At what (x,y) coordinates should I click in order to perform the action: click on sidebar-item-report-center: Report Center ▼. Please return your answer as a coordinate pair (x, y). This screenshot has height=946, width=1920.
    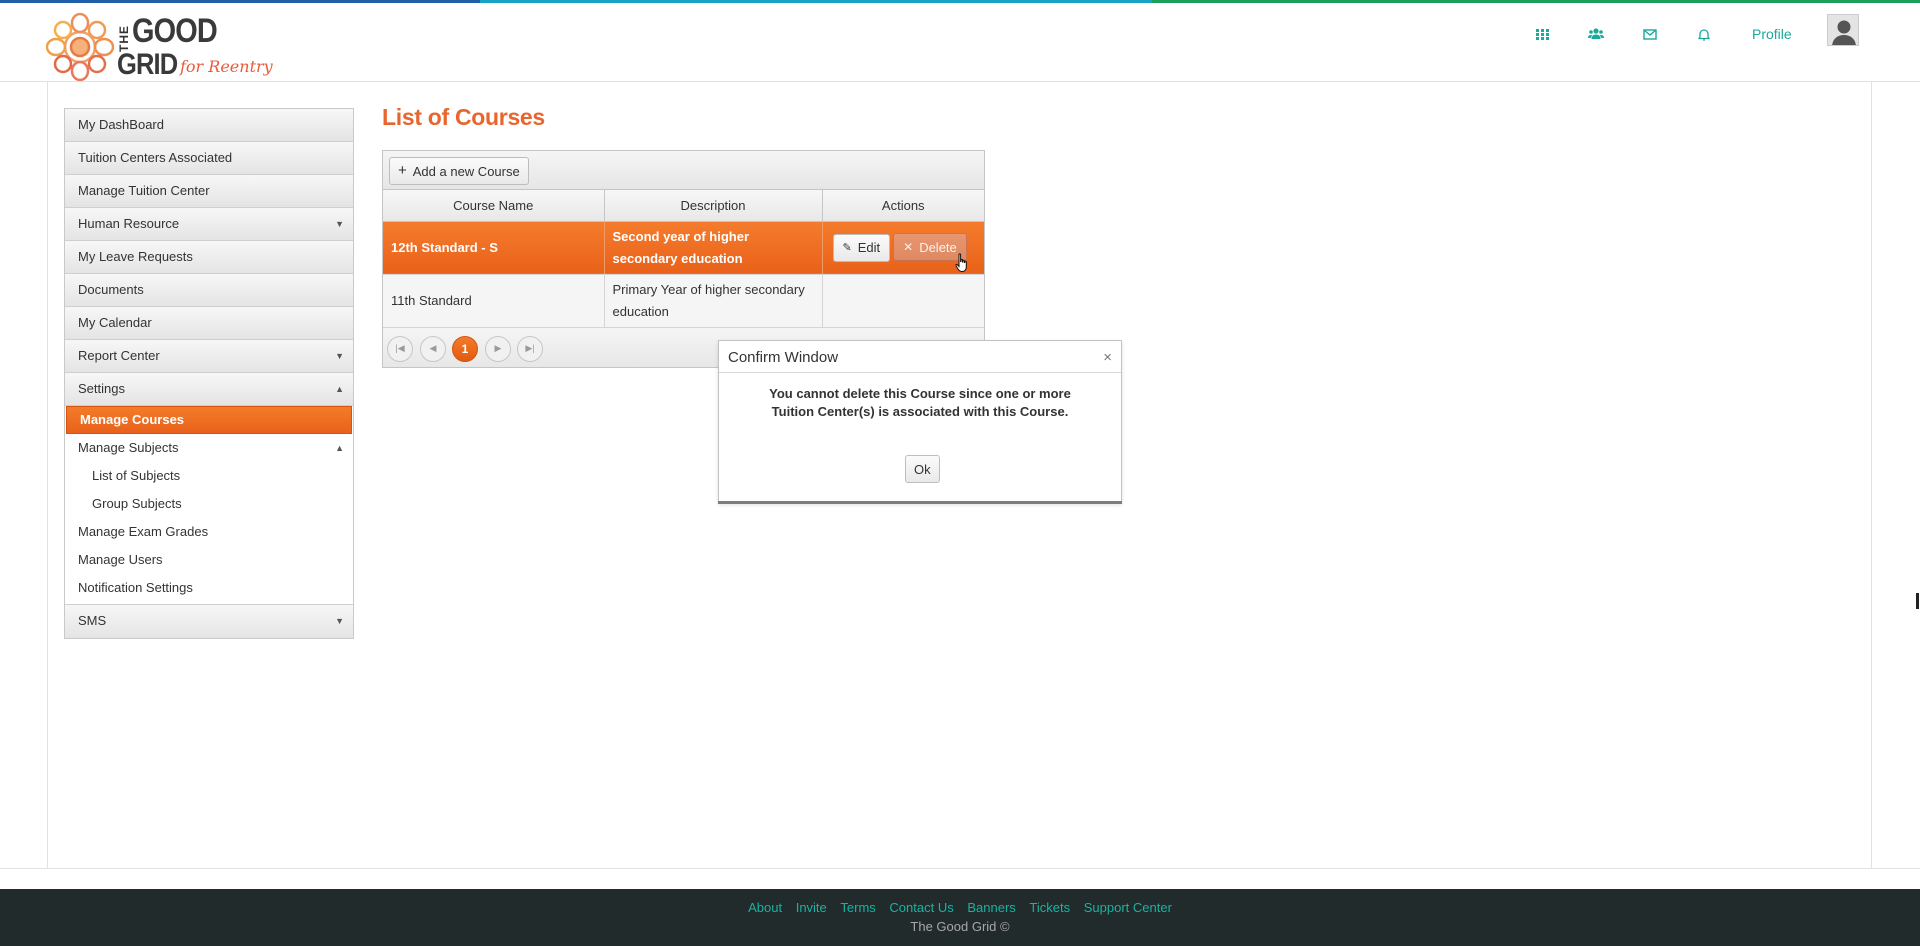
    Looking at the image, I should click on (209, 356).